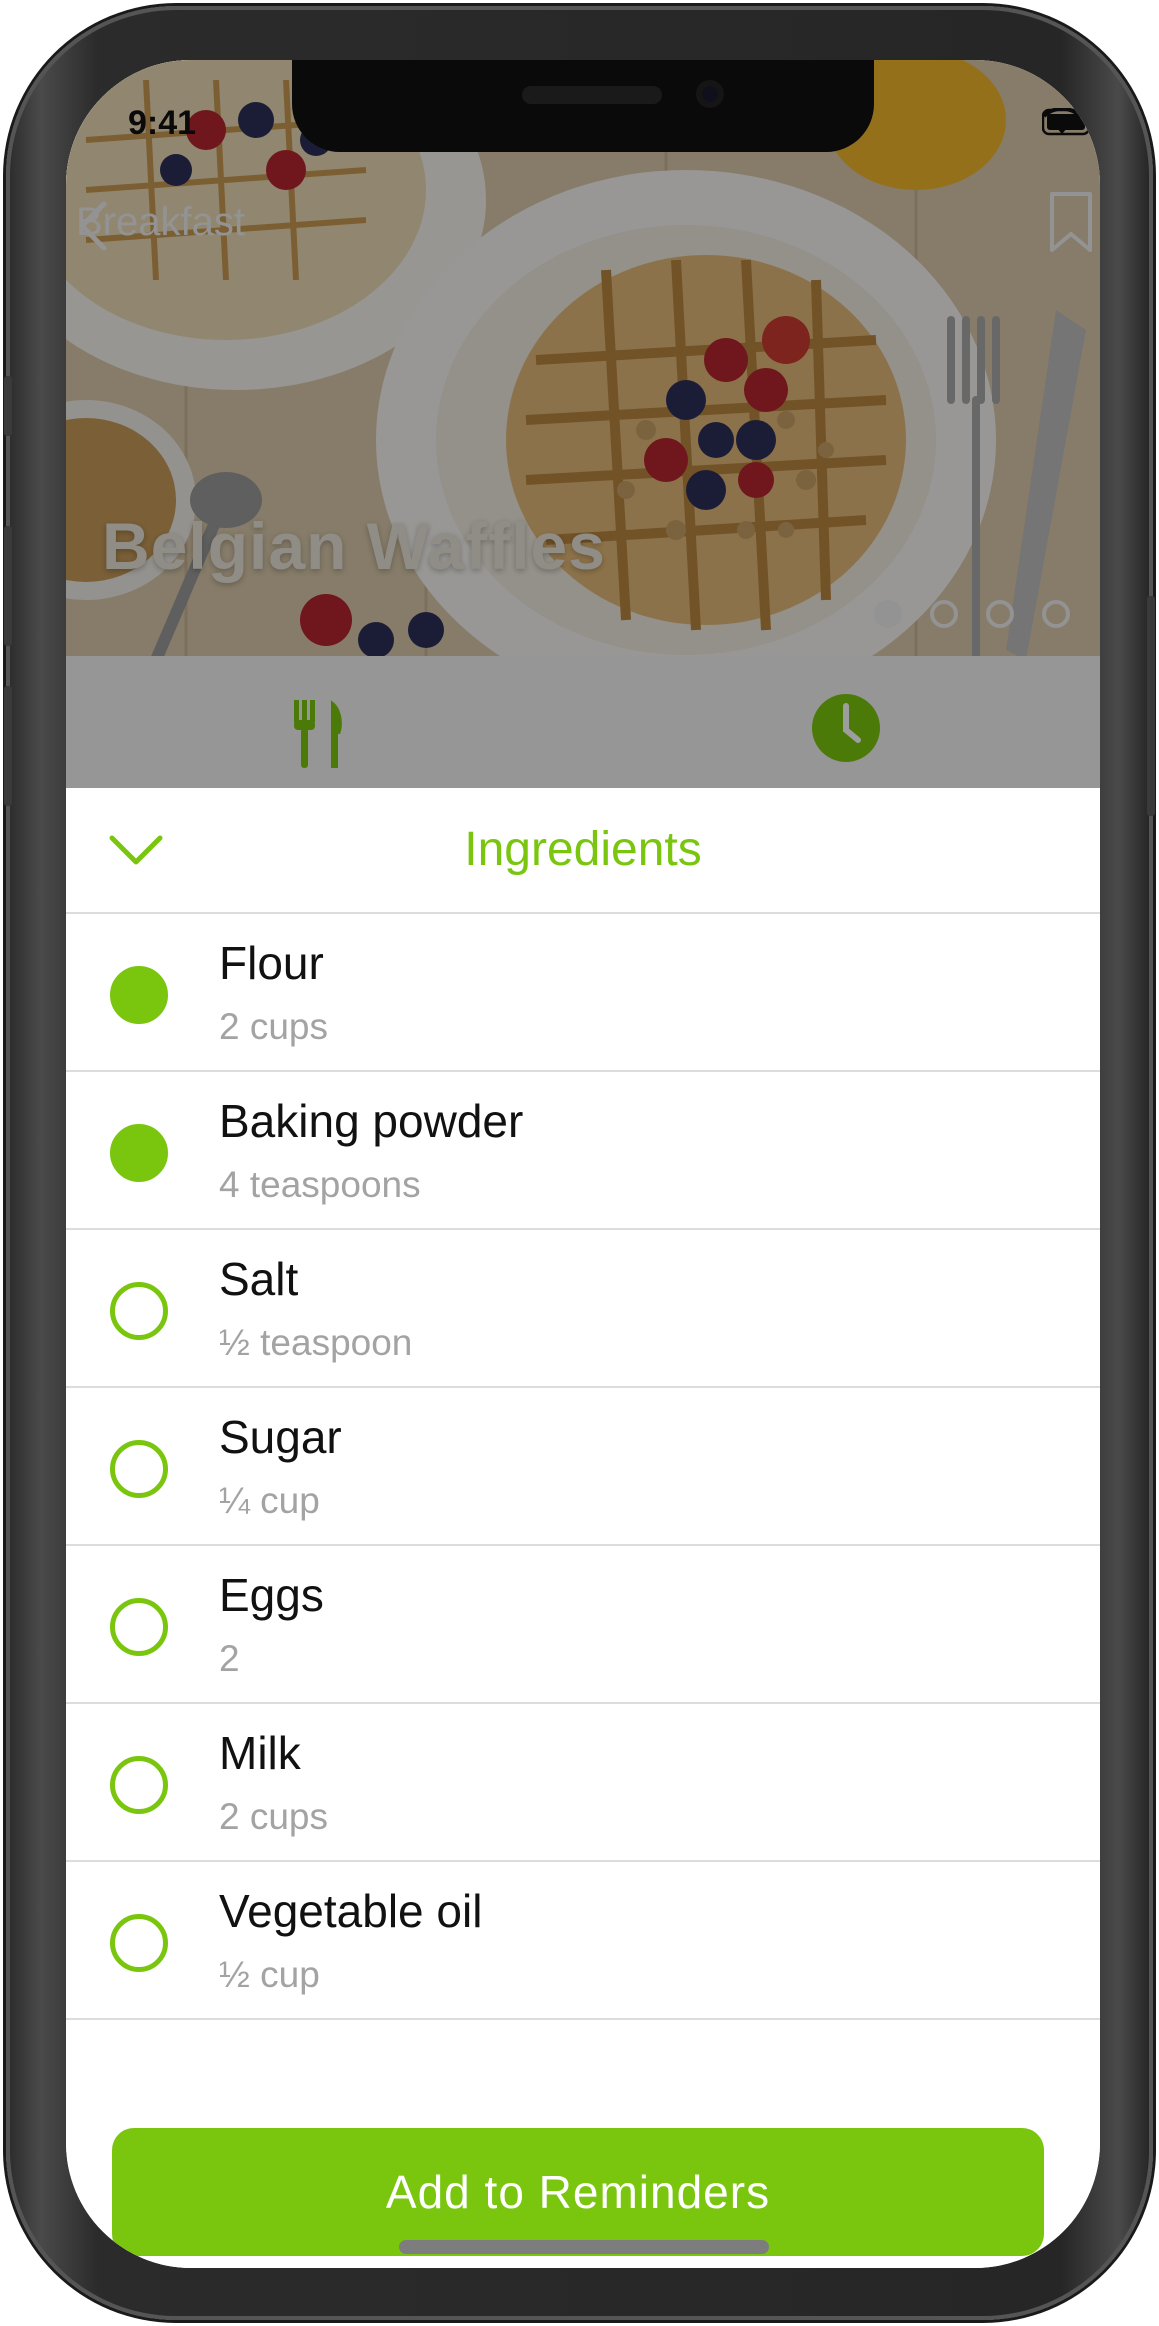  What do you see at coordinates (269, 1974) in the screenshot?
I see `ingredient-quantity: ½ cup` at bounding box center [269, 1974].